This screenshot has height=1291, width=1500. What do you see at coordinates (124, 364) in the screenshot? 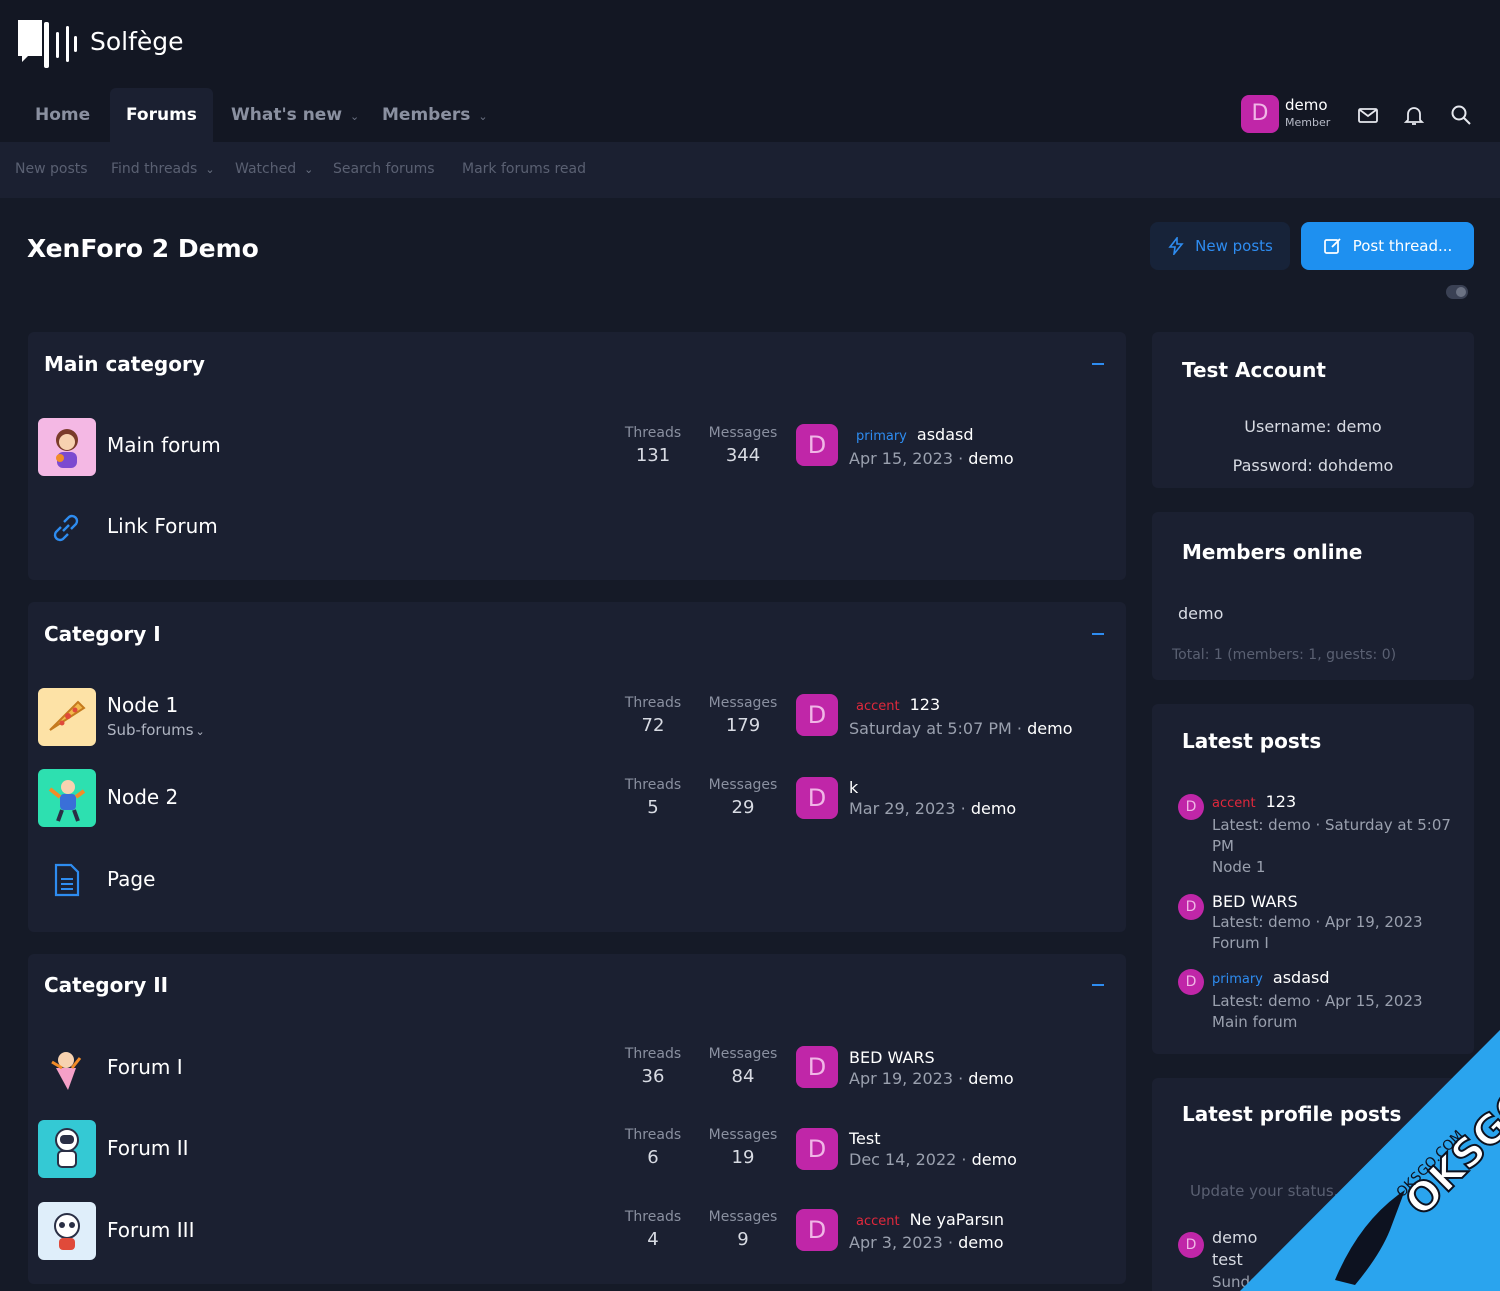
I see `category-title: Main category` at bounding box center [124, 364].